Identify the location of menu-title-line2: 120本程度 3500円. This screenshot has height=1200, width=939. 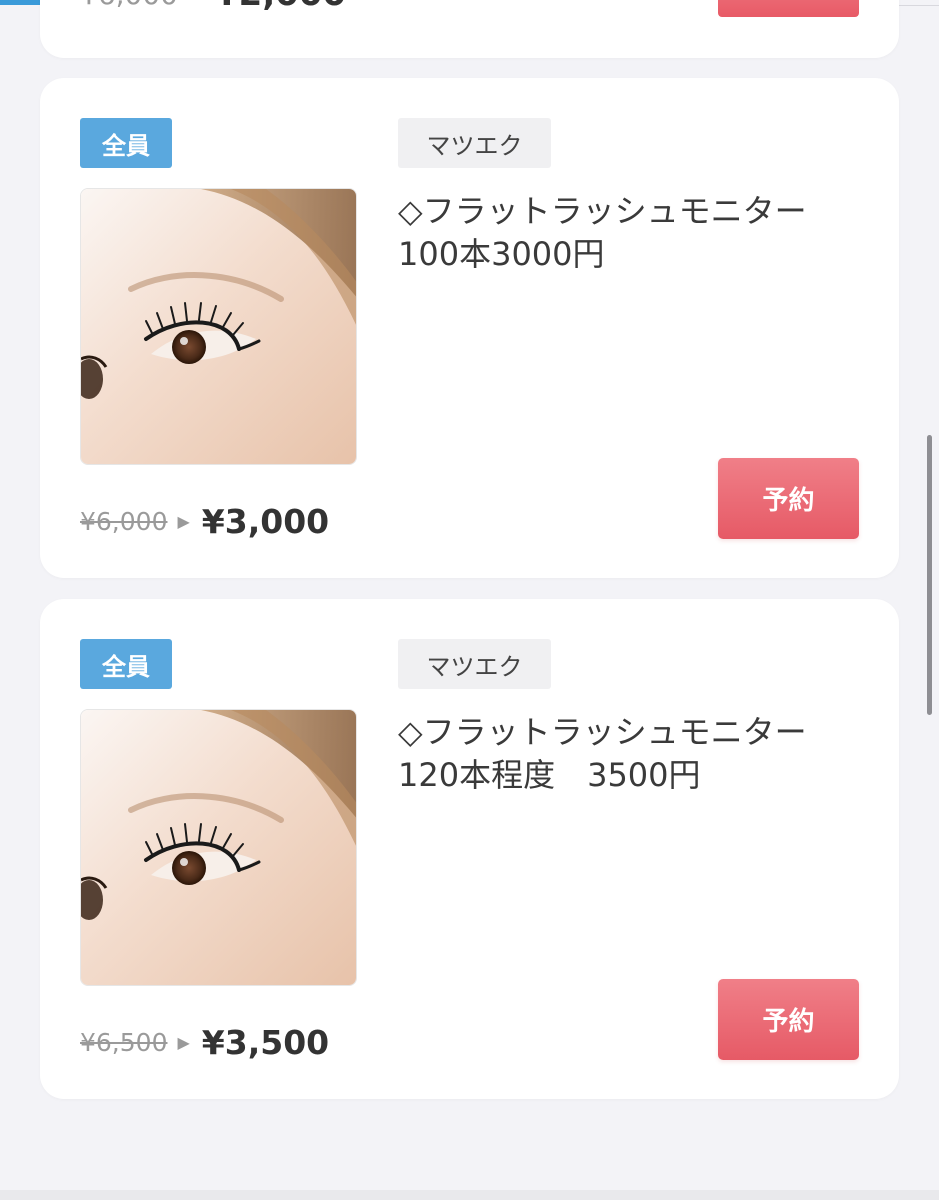
(549, 775).